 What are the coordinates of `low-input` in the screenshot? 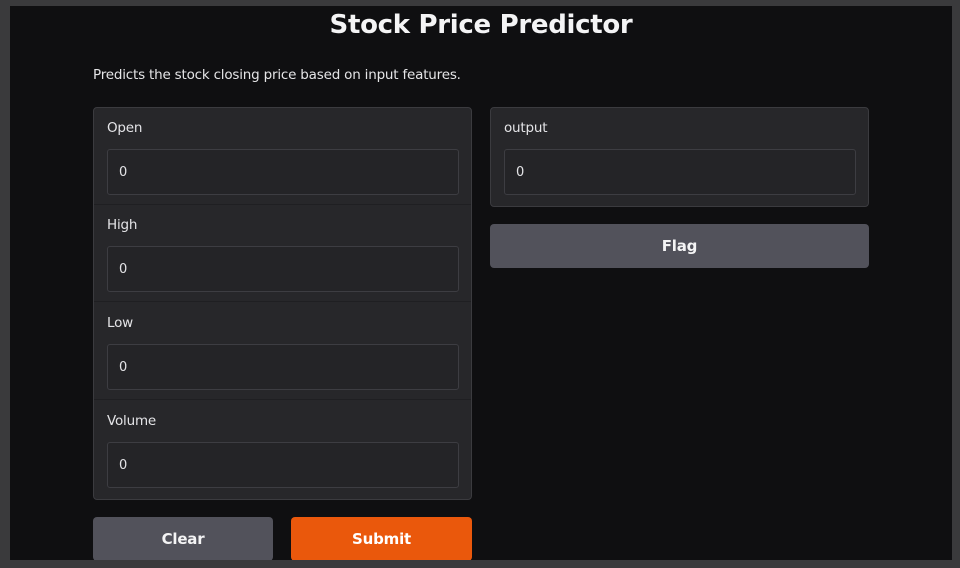 It's located at (283, 367).